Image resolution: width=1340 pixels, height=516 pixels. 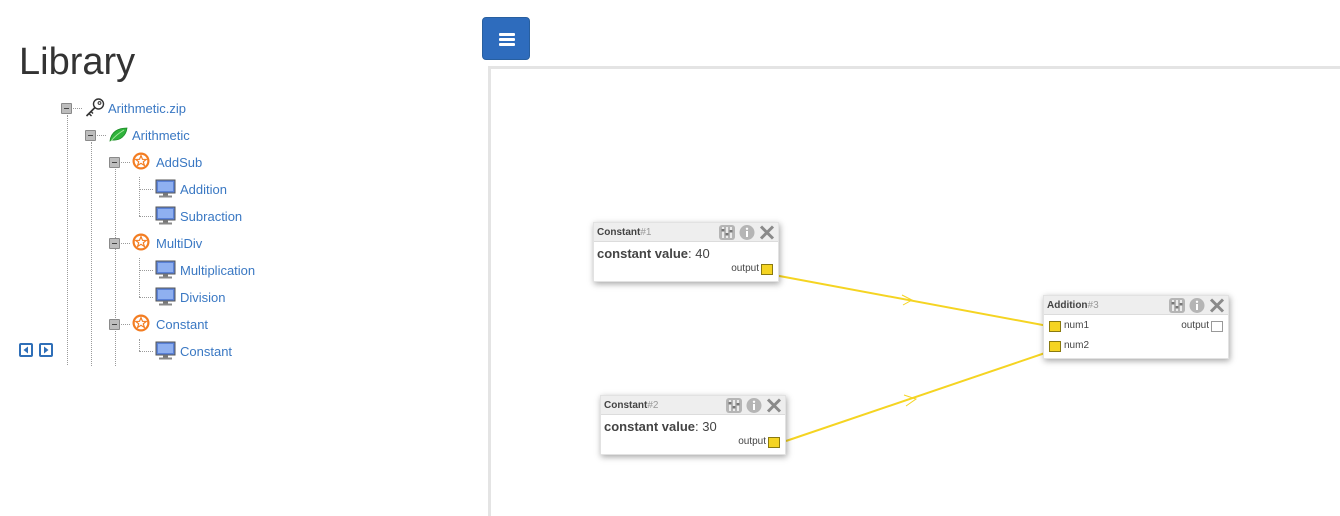 I want to click on module-addition-3: Addition#3 num1 output num2, so click(x=1136, y=327).